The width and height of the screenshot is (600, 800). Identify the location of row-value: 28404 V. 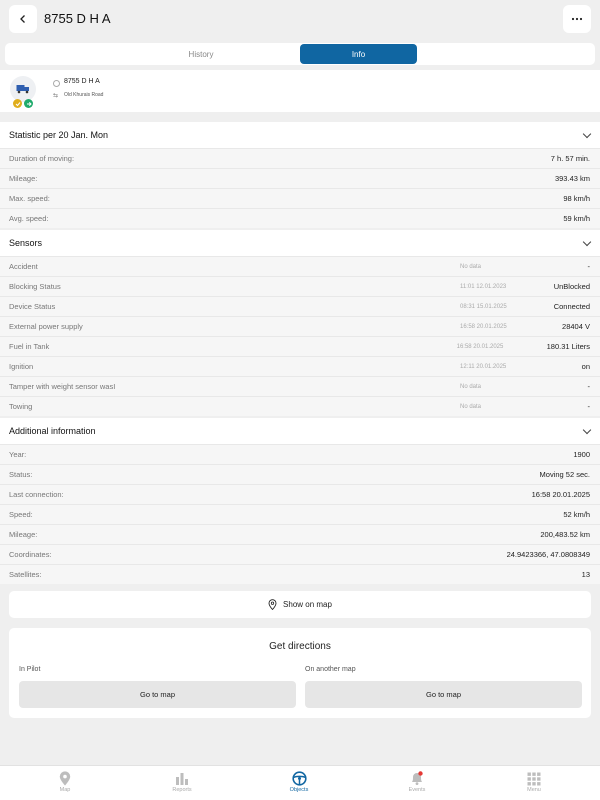
(576, 326).